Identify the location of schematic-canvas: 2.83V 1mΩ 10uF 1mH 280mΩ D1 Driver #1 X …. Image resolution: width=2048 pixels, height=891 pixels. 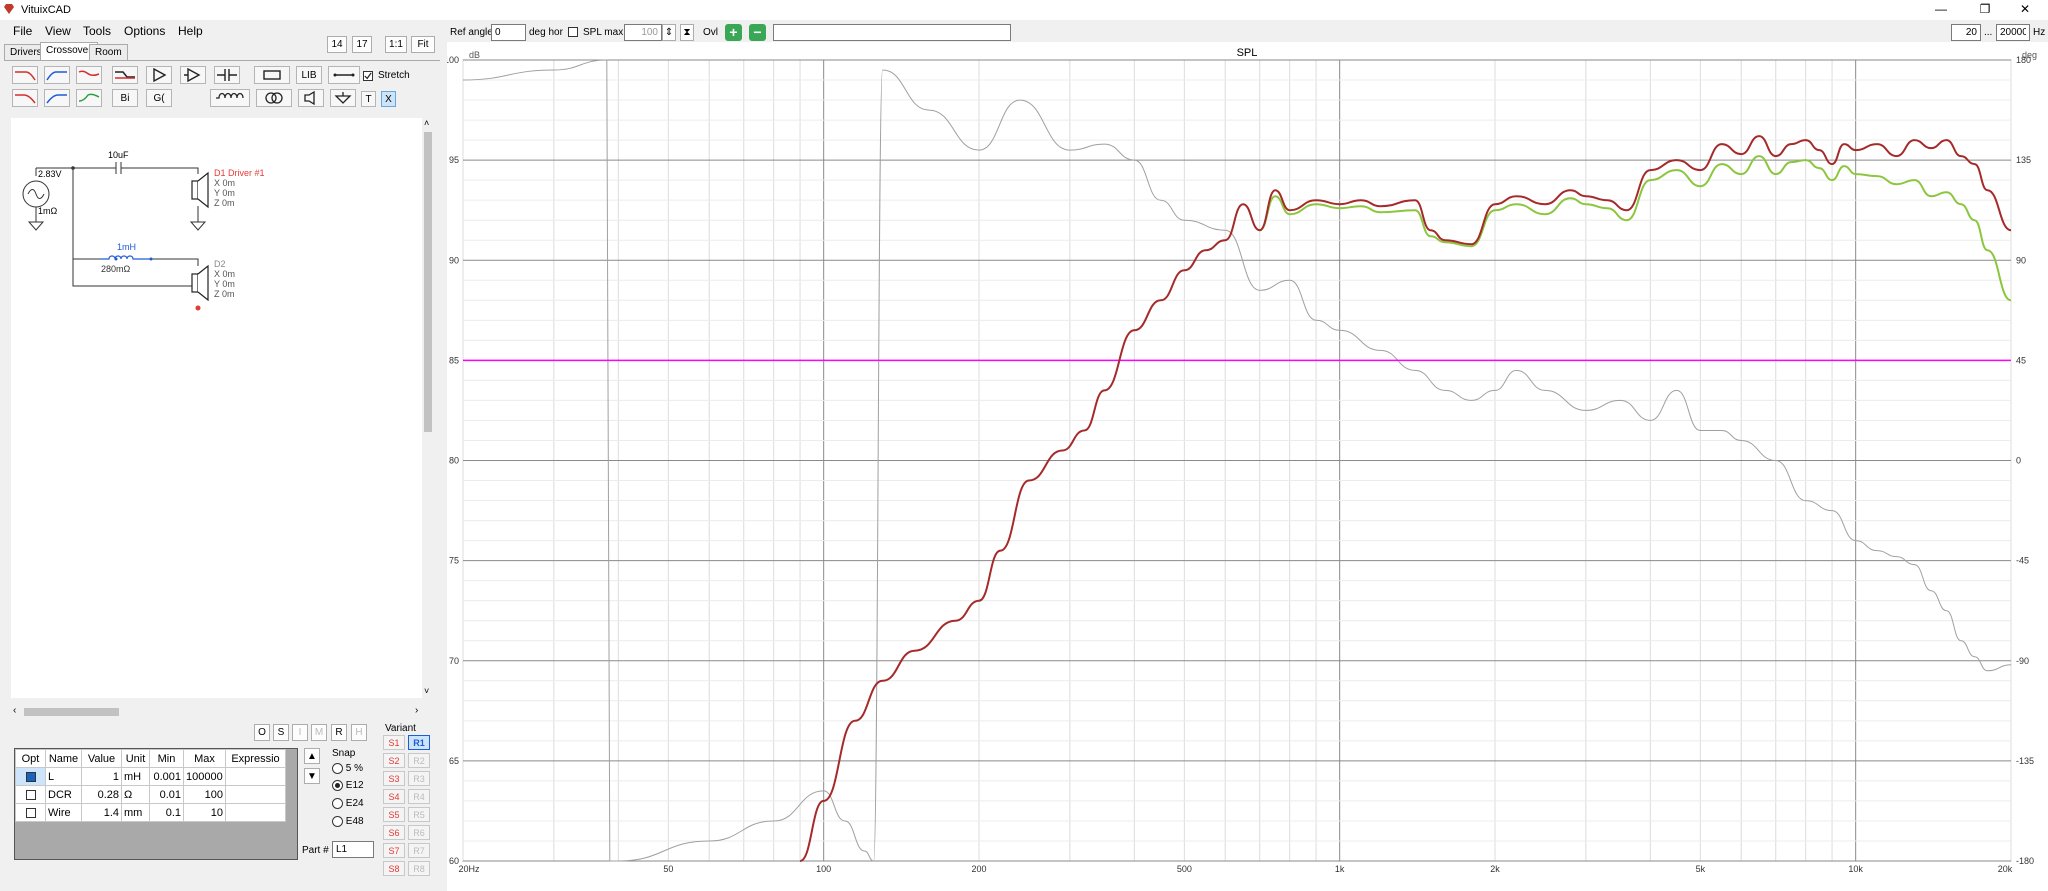
(218, 408).